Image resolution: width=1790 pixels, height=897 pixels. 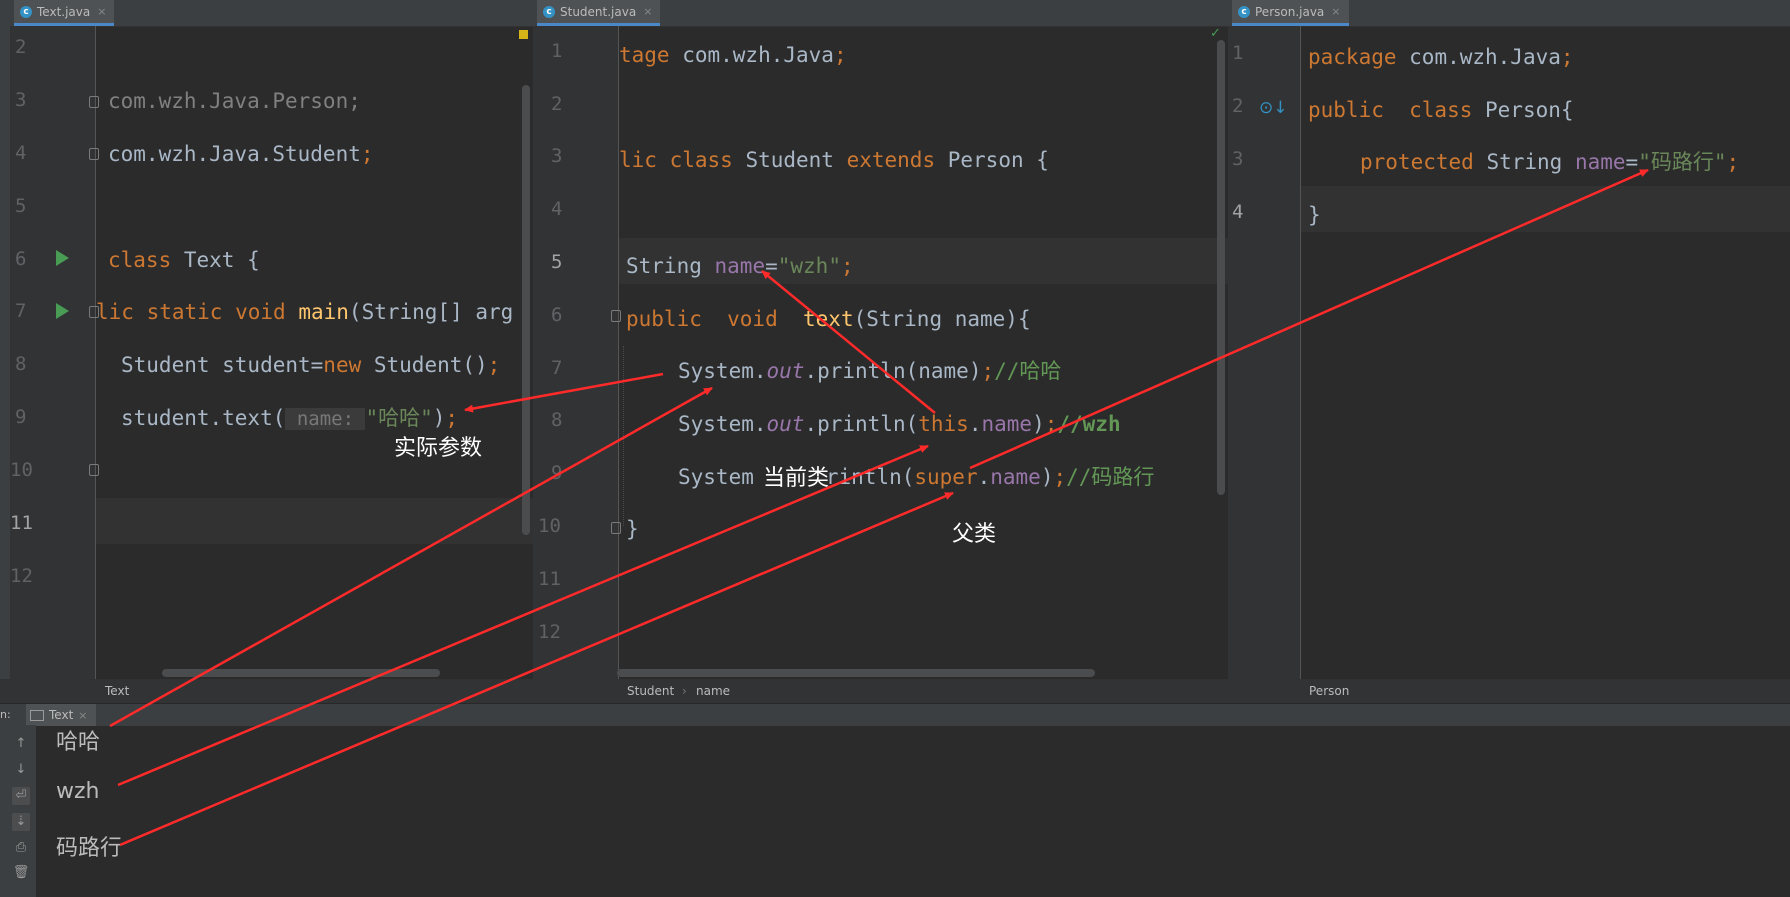 I want to click on student-tab-bar: c Student.java ×, so click(x=880, y=13).